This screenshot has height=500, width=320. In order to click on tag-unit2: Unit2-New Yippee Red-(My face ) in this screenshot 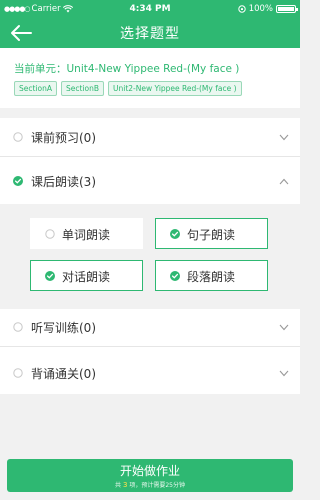, I will do `click(175, 88)`.